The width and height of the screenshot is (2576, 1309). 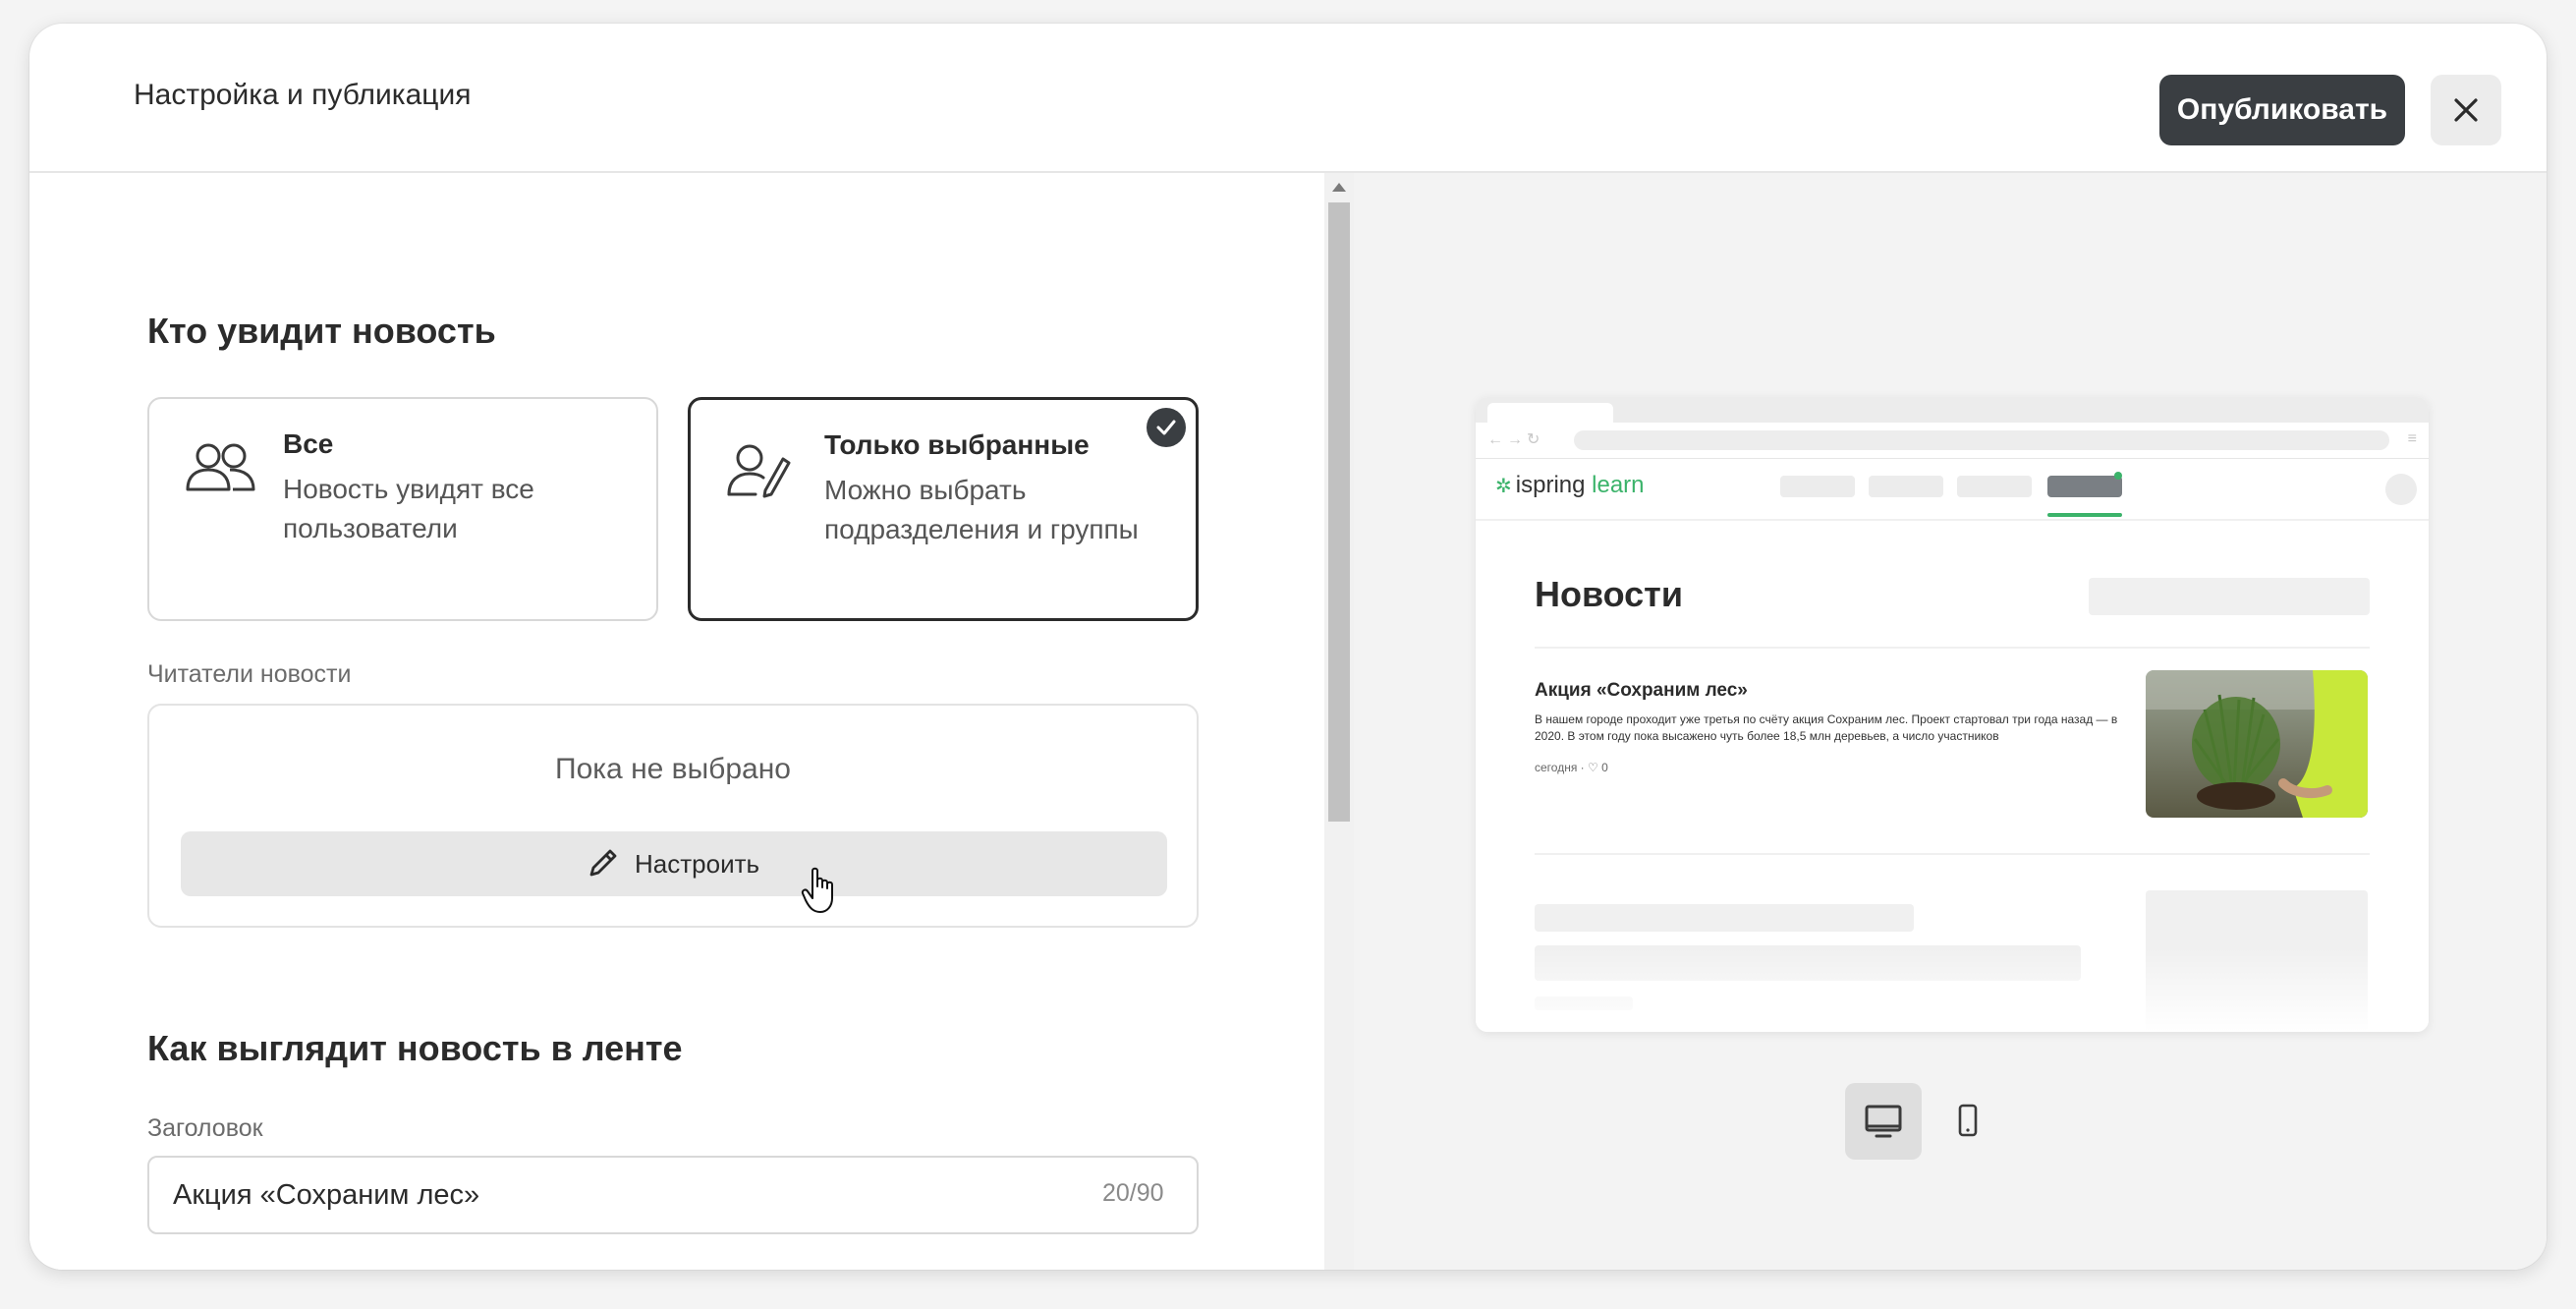 What do you see at coordinates (697, 864) in the screenshot?
I see `configure-button-label: Настроить` at bounding box center [697, 864].